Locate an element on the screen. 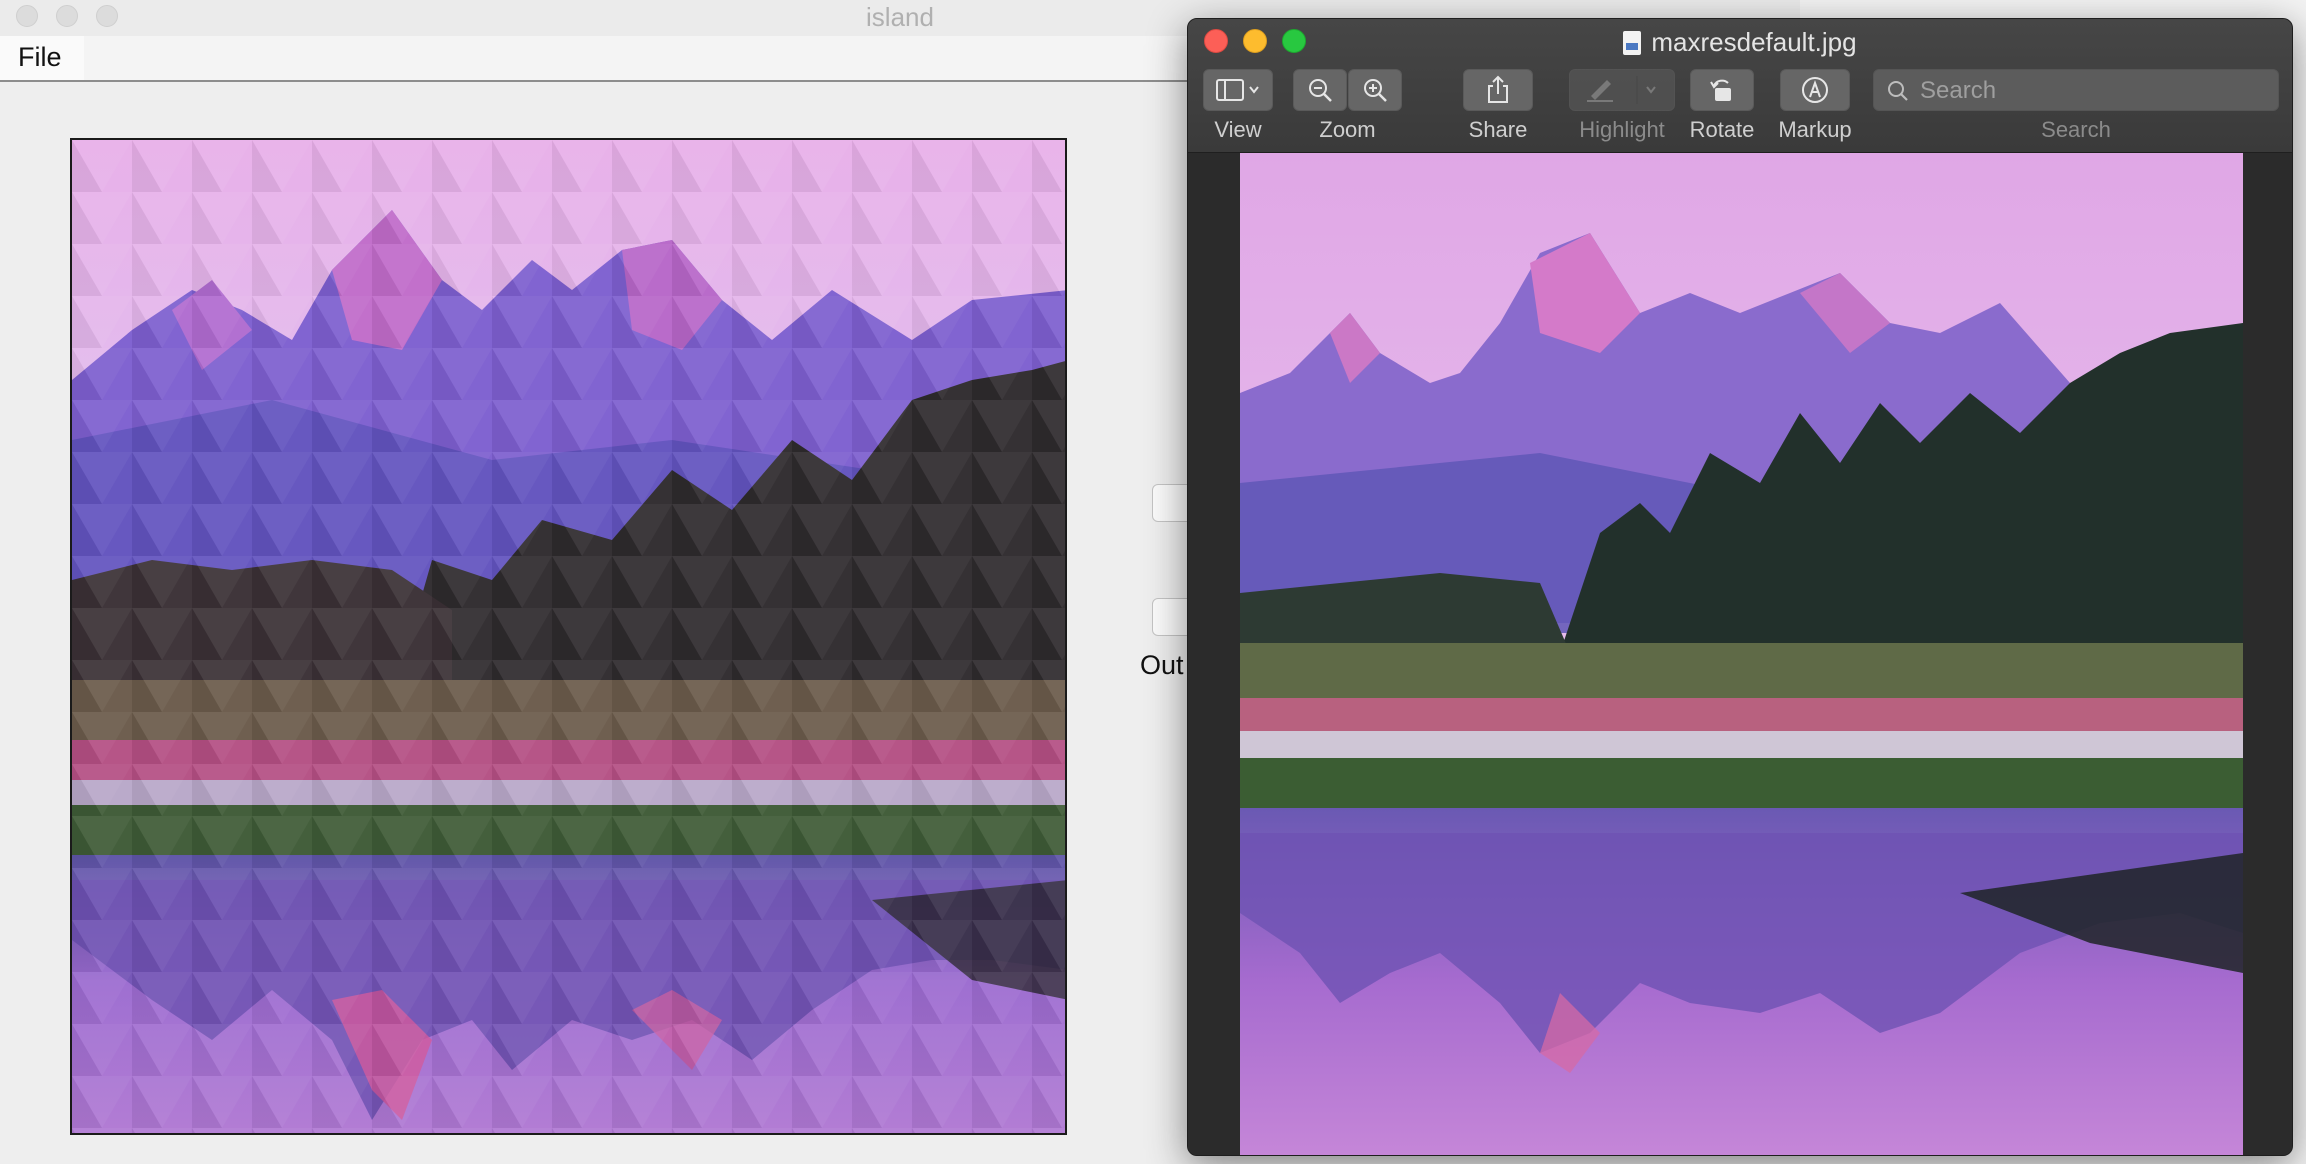  zoom-out-button is located at coordinates (1320, 90).